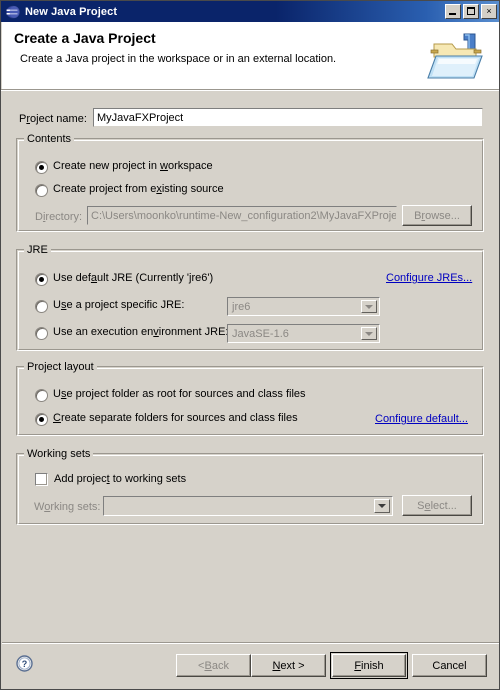 This screenshot has width=500, height=690. I want to click on window-title: New Java Project, so click(71, 11).